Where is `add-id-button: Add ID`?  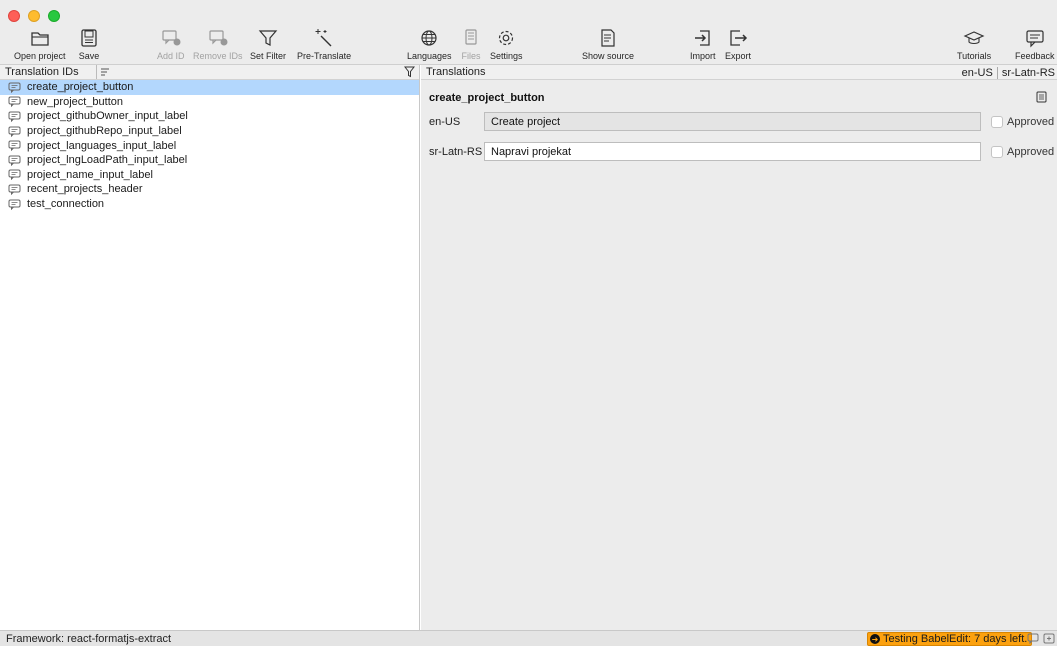 add-id-button: Add ID is located at coordinates (171, 45).